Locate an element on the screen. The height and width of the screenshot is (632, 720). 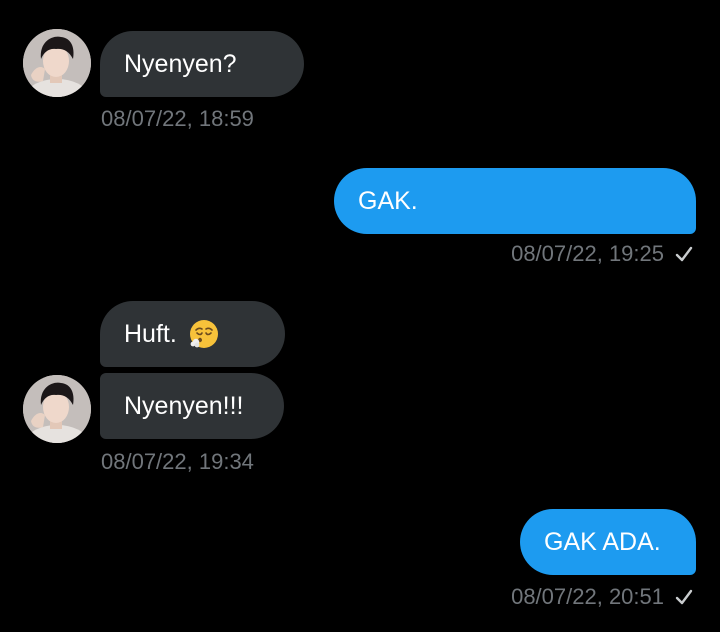
message-timestamp: 08/07/22, 19:25 is located at coordinates (587, 253).